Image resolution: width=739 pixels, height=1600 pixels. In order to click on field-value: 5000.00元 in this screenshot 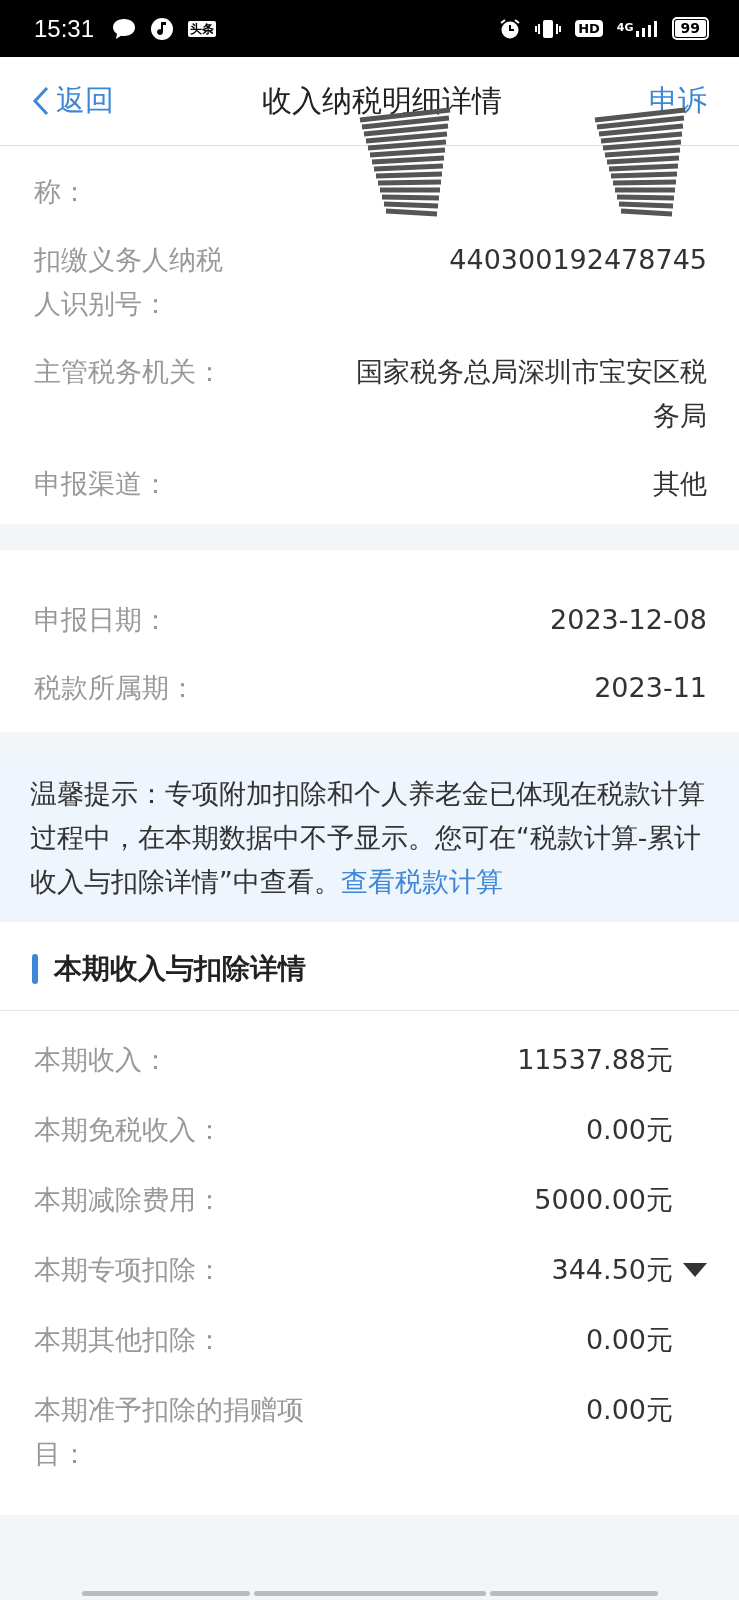, I will do `click(603, 1200)`.